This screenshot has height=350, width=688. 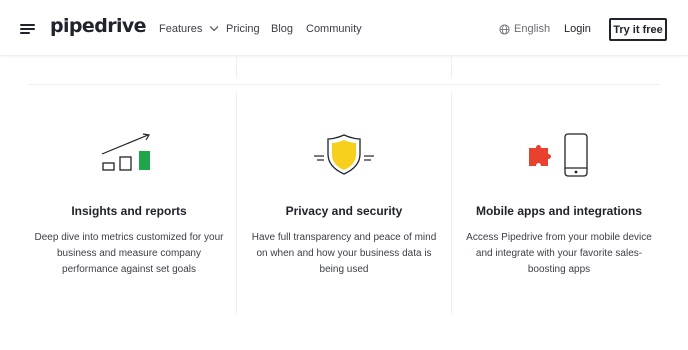 What do you see at coordinates (504, 29) in the screenshot?
I see `globe-icon` at bounding box center [504, 29].